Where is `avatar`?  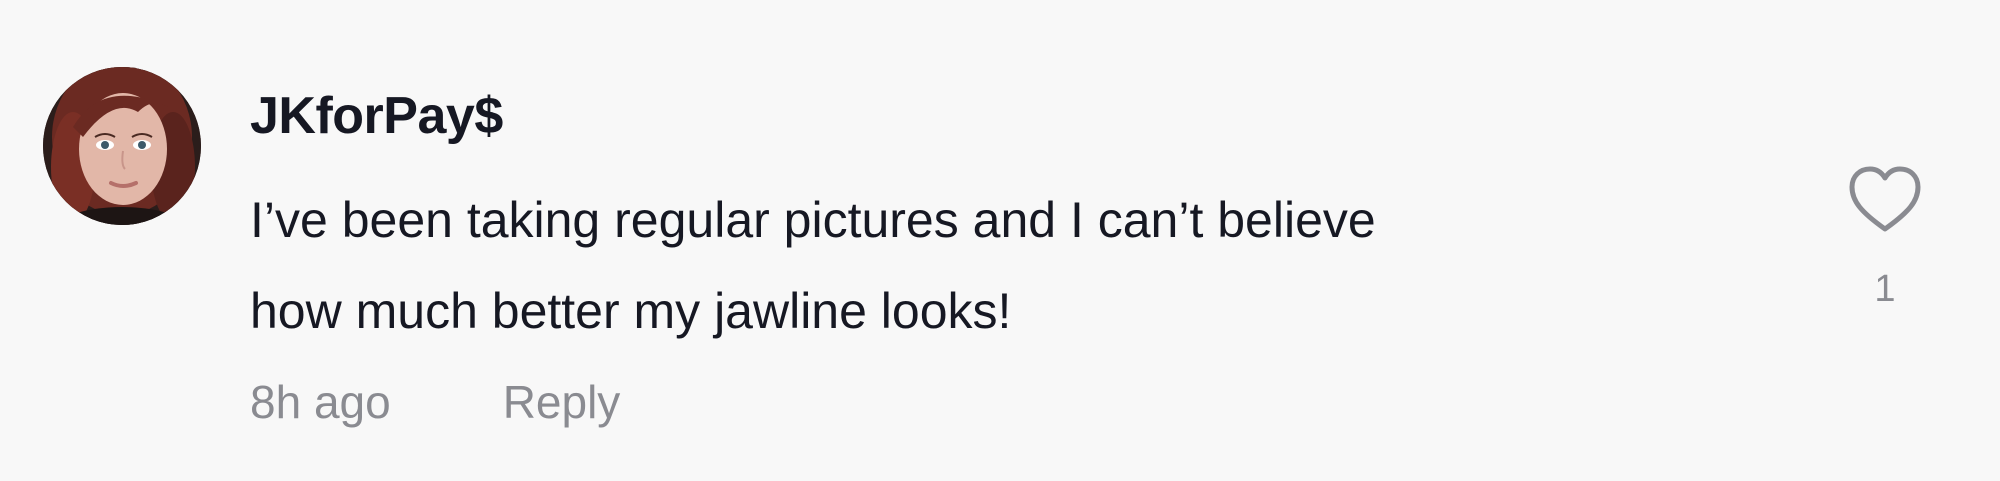
avatar is located at coordinates (122, 146).